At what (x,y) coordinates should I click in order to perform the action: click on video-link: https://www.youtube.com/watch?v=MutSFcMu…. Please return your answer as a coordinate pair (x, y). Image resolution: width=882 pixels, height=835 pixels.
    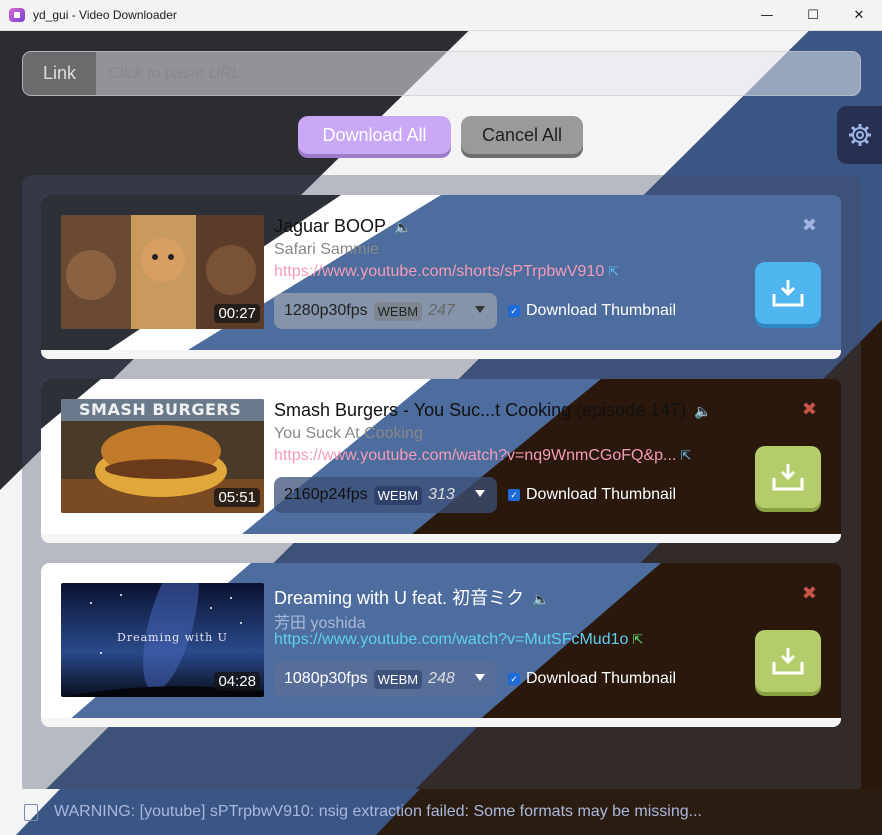
    Looking at the image, I should click on (458, 640).